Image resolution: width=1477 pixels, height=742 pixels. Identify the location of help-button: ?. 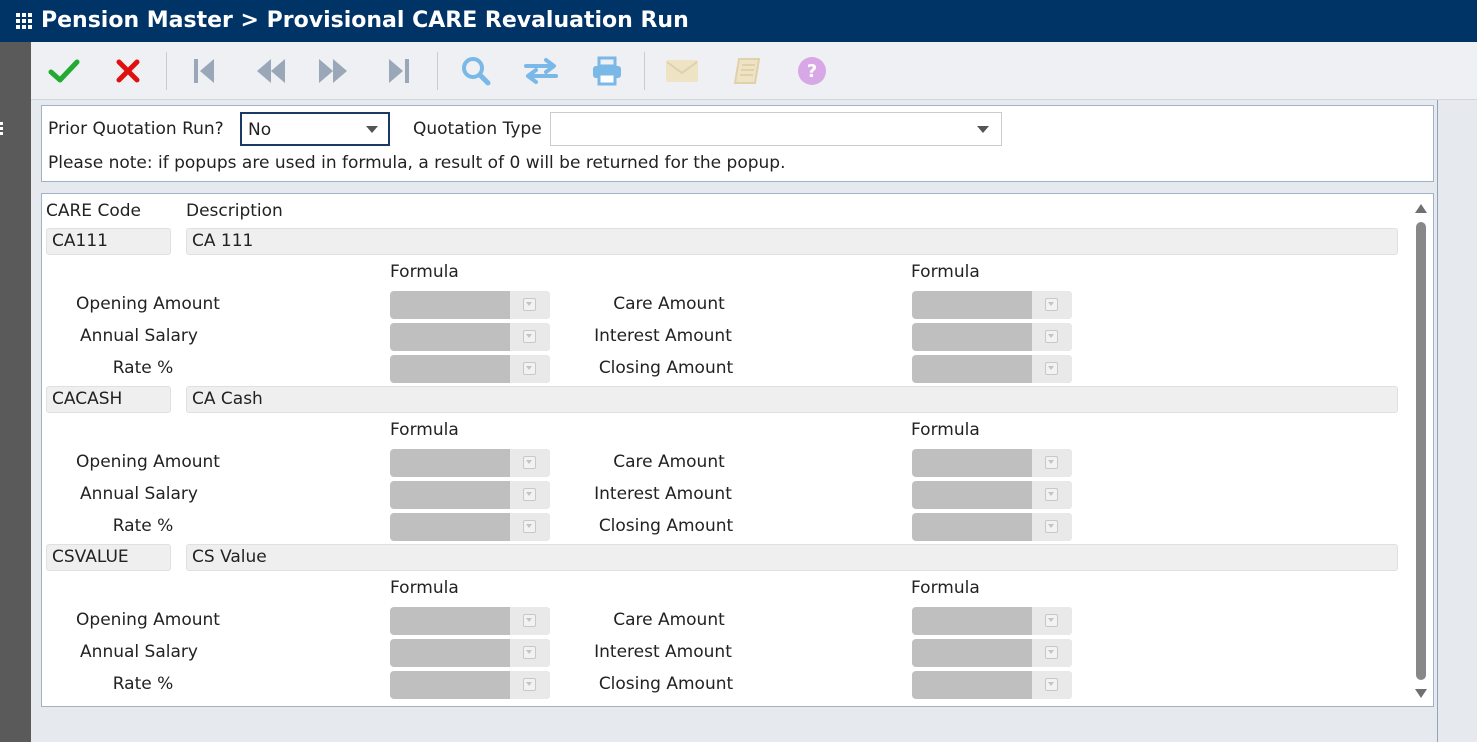
(812, 71).